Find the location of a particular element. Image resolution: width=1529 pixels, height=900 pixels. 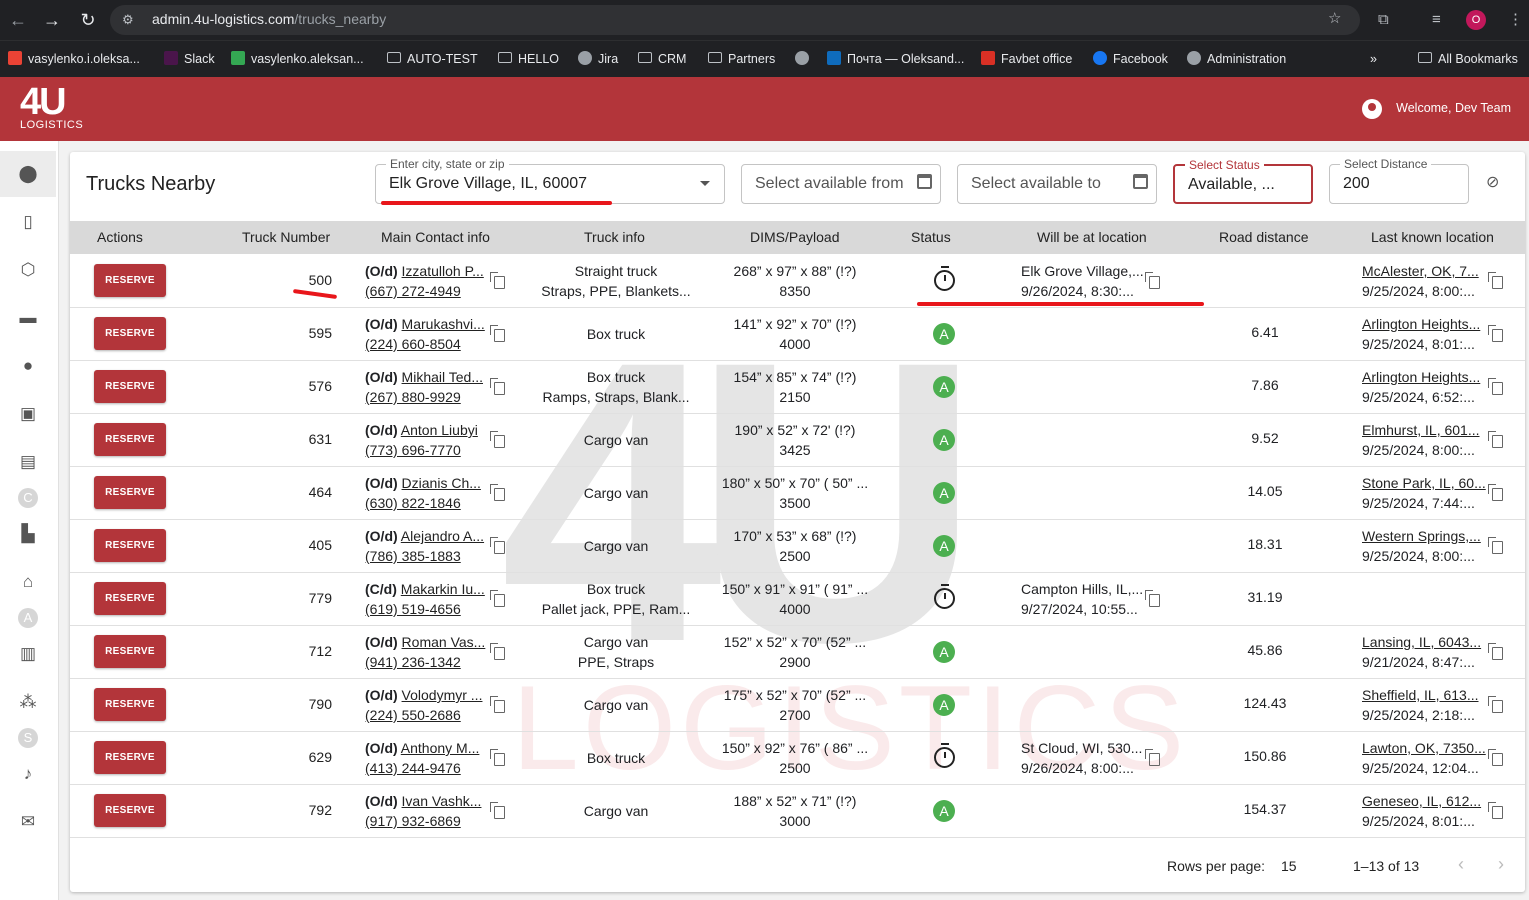

available-to-field: Select available to is located at coordinates (1057, 184).